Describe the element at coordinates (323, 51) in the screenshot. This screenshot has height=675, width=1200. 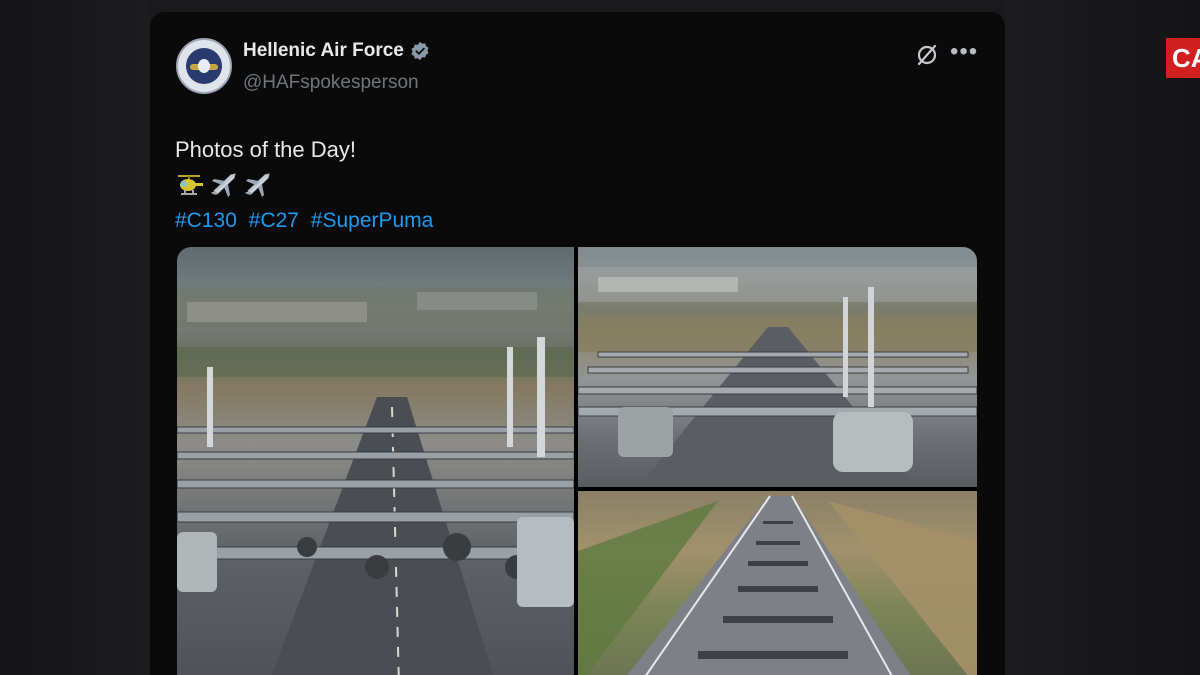
I see `author-display-name: Hellenic Air Force` at that location.